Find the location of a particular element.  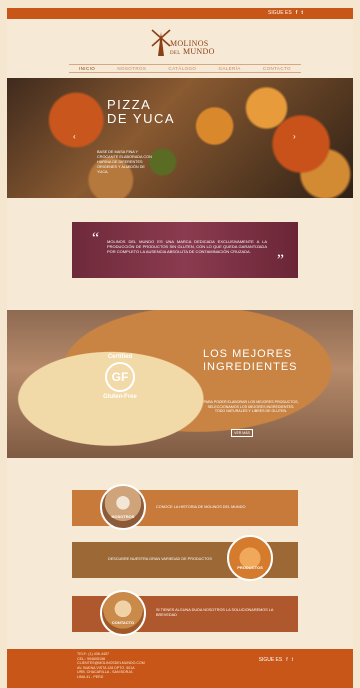

top-social: SIGUE ES f t is located at coordinates (285, 13).